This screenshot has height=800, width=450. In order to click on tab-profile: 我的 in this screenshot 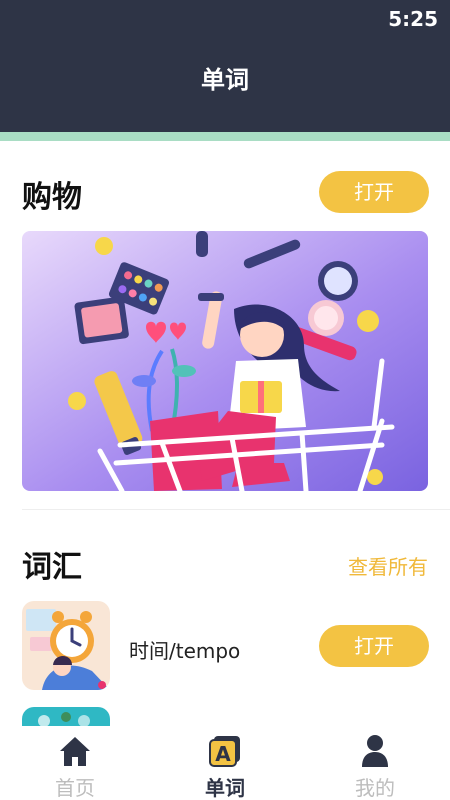, I will do `click(375, 763)`.